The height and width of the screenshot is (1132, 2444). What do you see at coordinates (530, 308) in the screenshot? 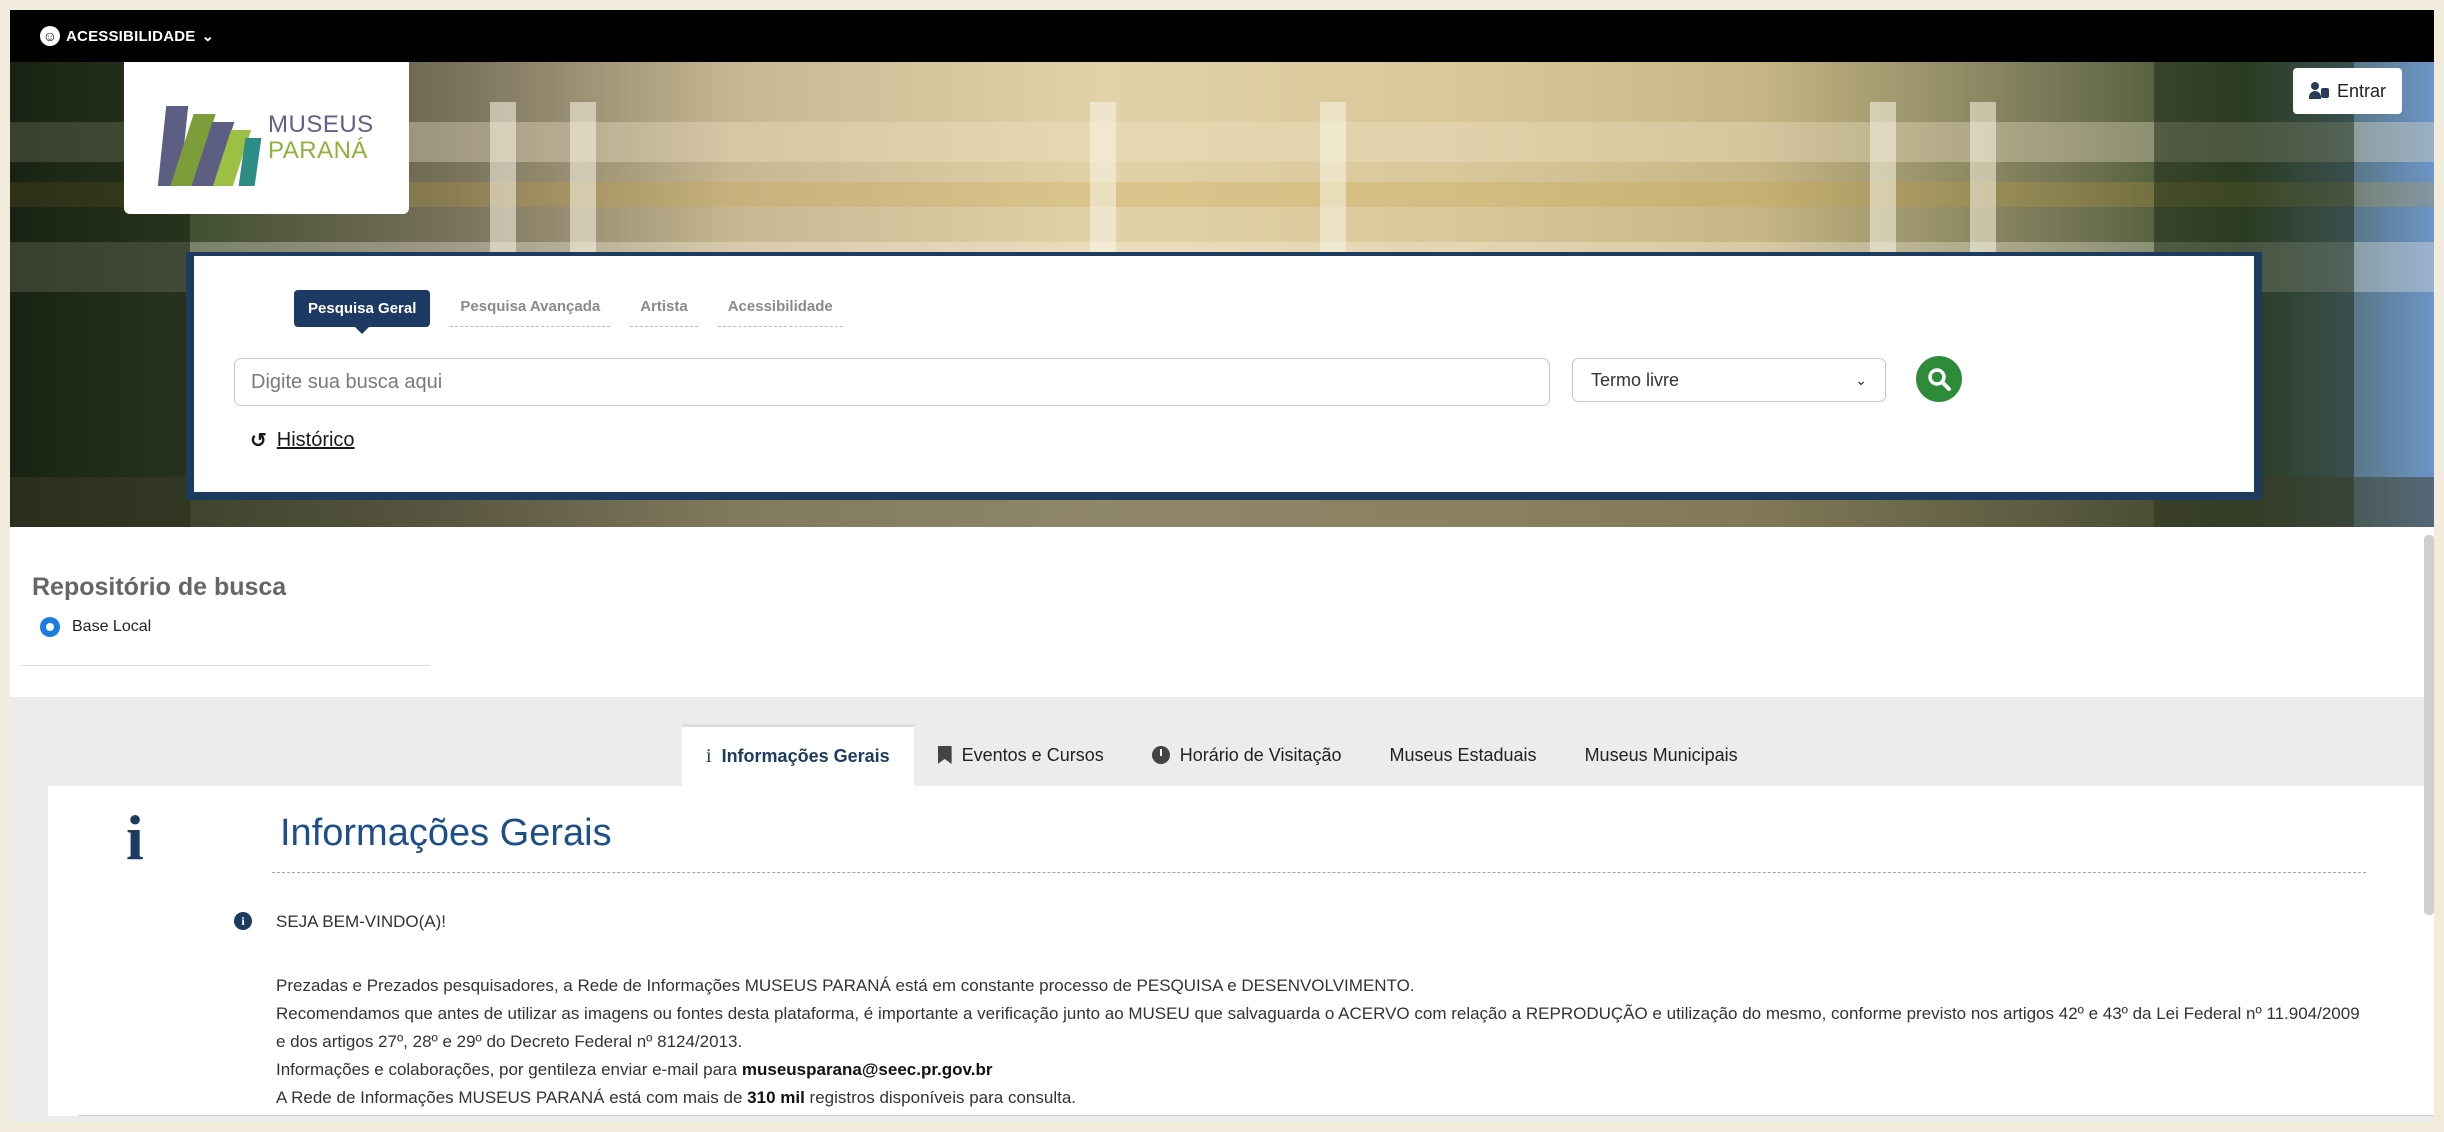
I see `tab-pesquisa-avancada: Pesquisa Avançada` at bounding box center [530, 308].